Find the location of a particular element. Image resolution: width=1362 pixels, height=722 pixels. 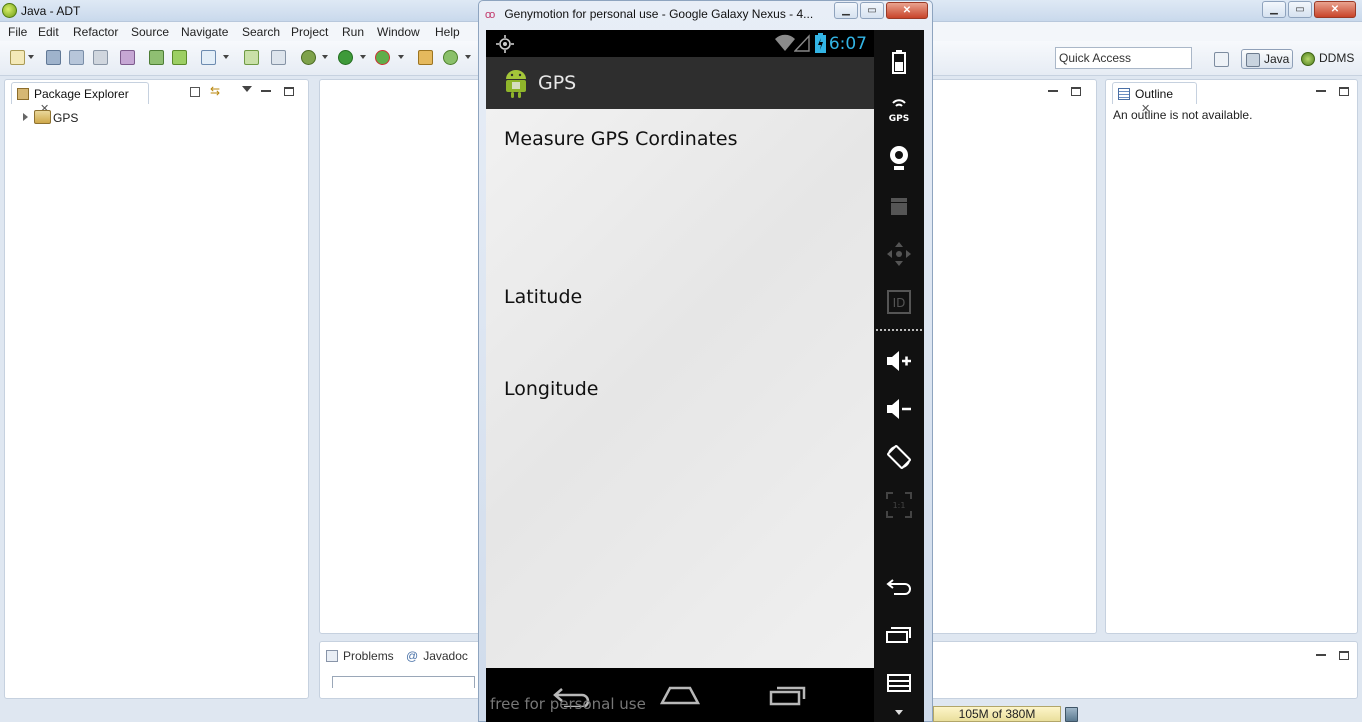

tab-javadoc: @ Javadoc is located at coordinates (437, 656).